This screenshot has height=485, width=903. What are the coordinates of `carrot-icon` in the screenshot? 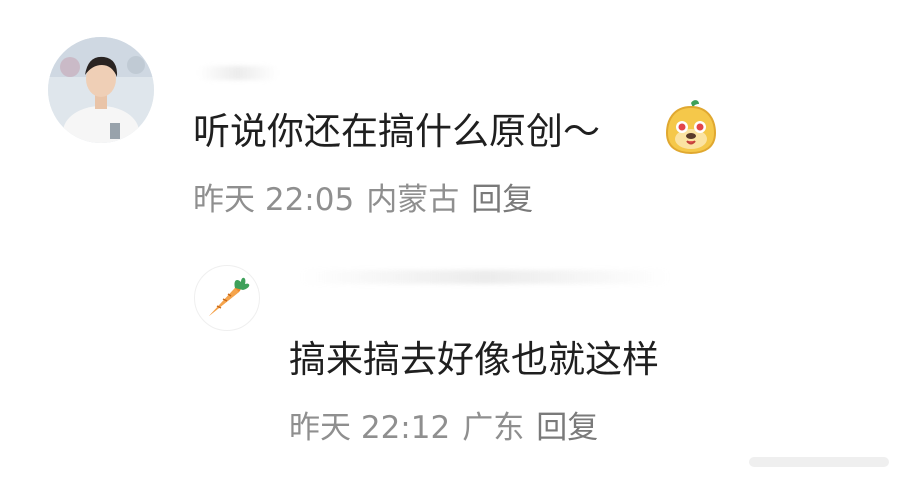 It's located at (229, 296).